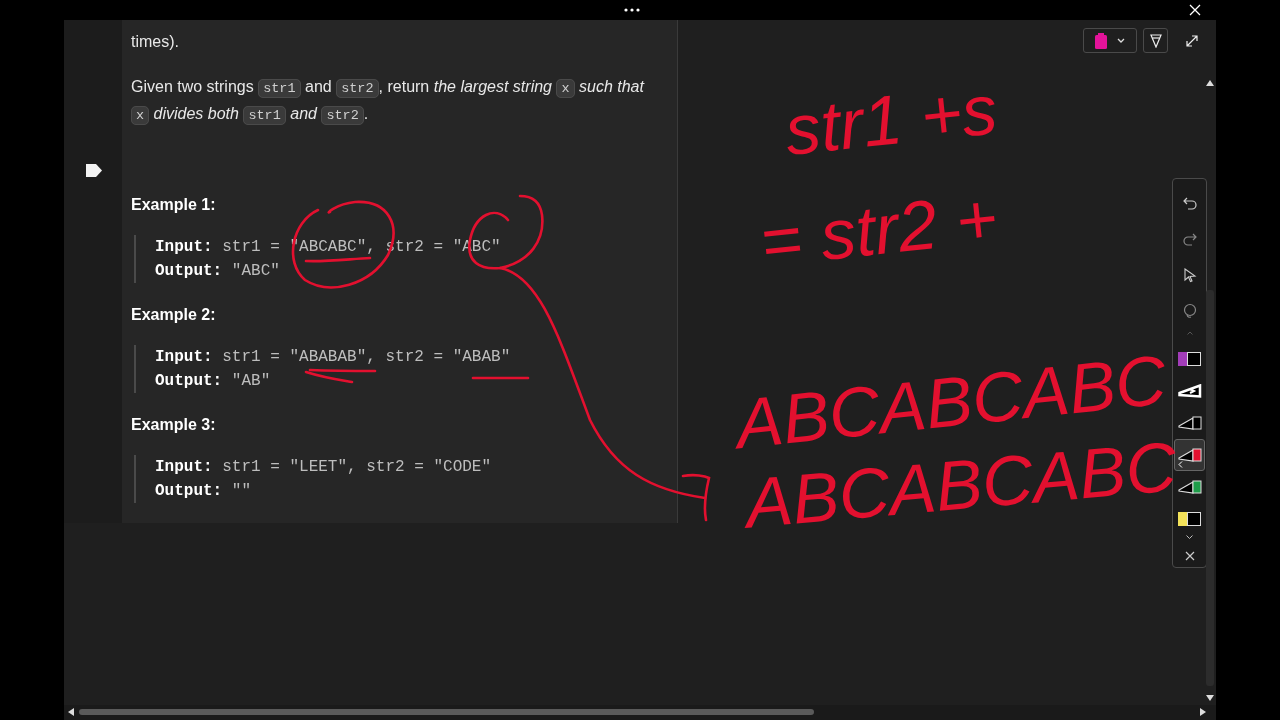 The image size is (1280, 720). Describe the element at coordinates (203, 491) in the screenshot. I see `example-text: Output: ""` at that location.